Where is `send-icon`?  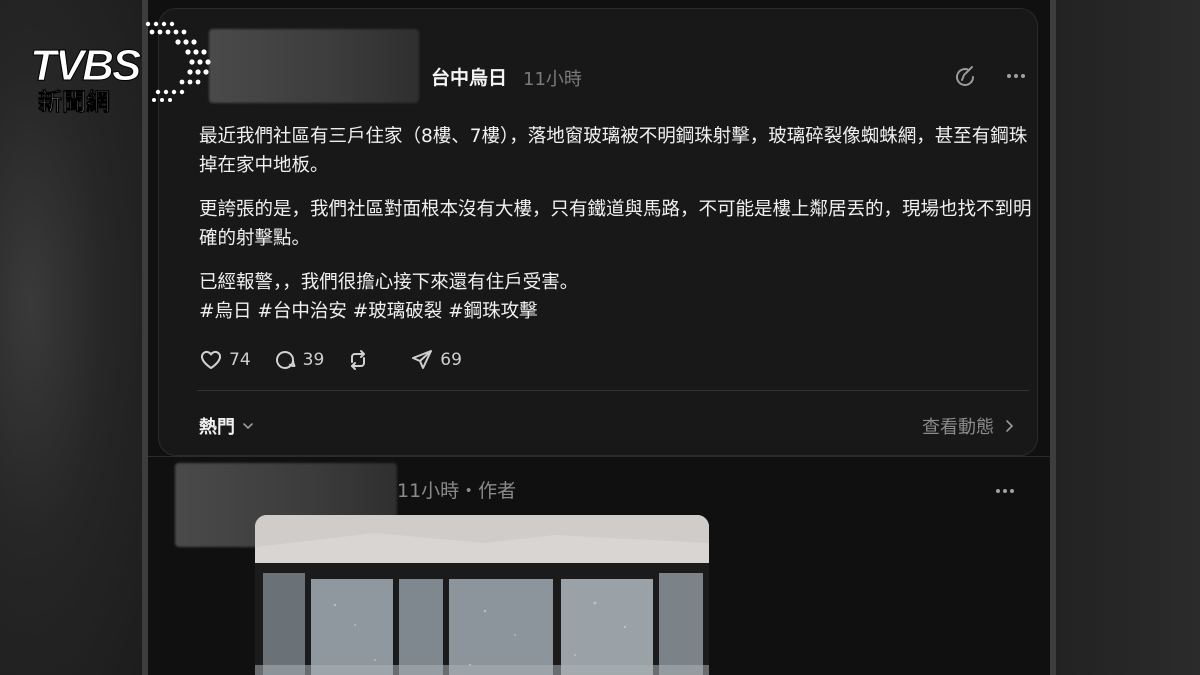 send-icon is located at coordinates (422, 359).